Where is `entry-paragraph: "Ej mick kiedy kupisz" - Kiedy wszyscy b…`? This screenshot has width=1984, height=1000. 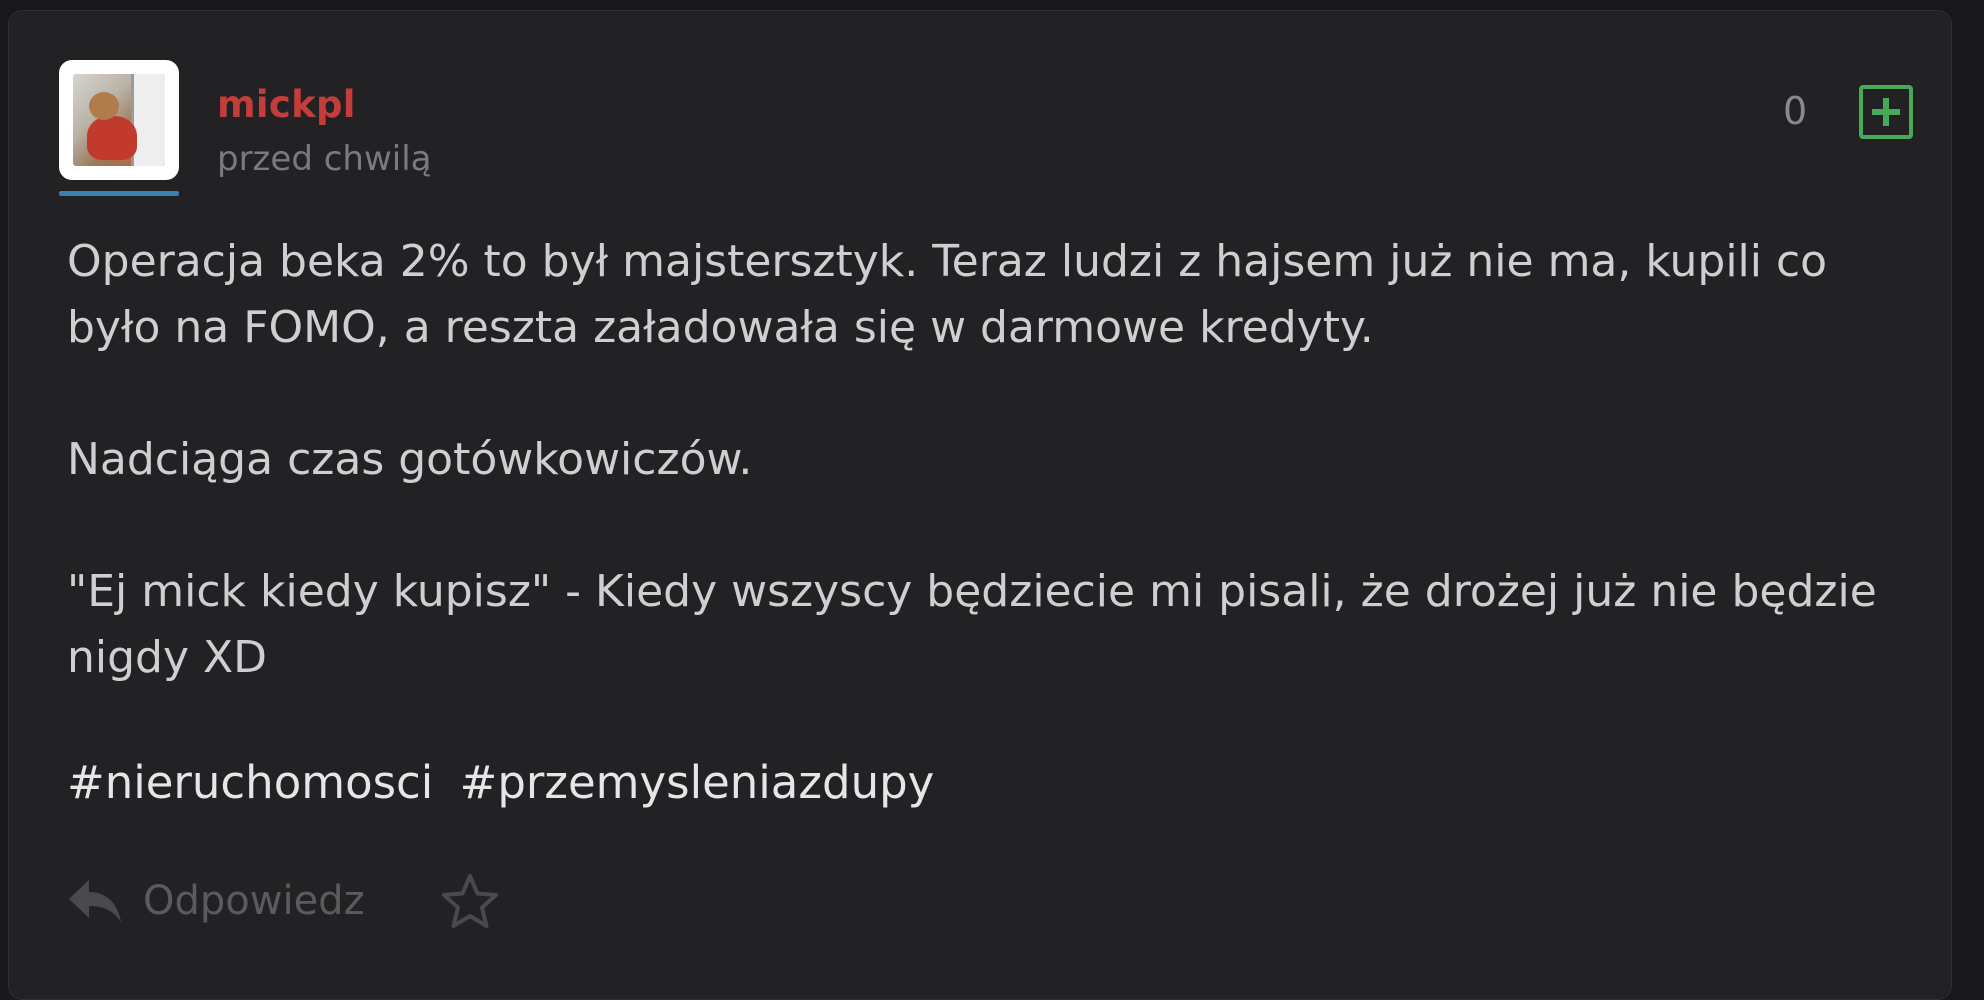
entry-paragraph: "Ej mick kiedy kupisz" - Kiedy wszyscy b… is located at coordinates (979, 624).